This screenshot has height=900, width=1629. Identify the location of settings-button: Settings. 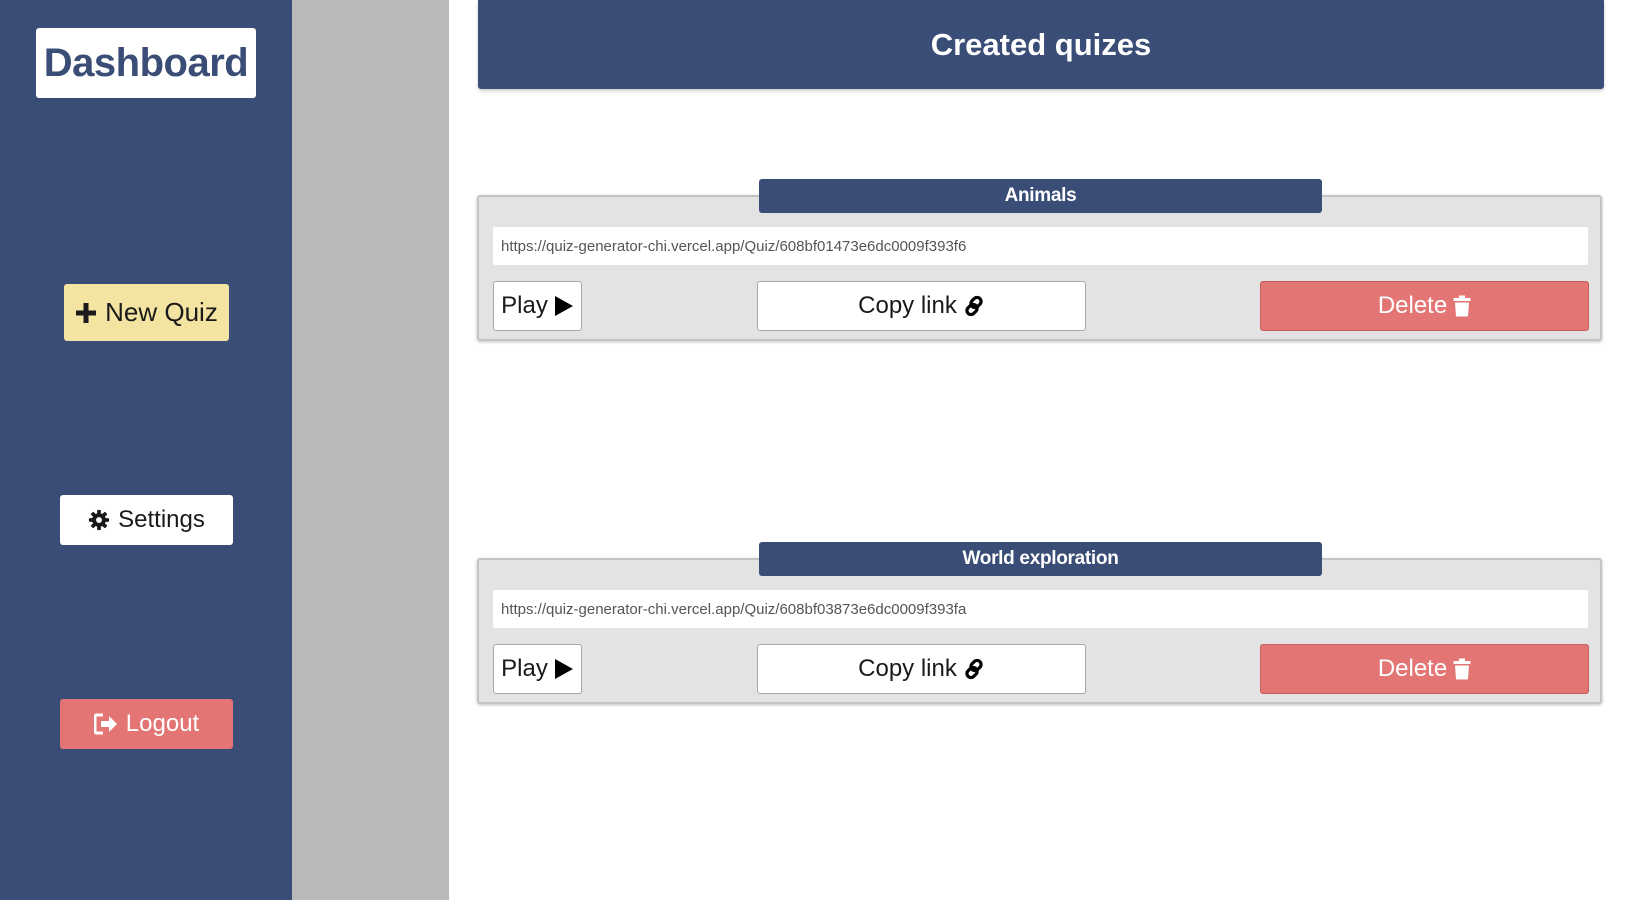
(146, 520).